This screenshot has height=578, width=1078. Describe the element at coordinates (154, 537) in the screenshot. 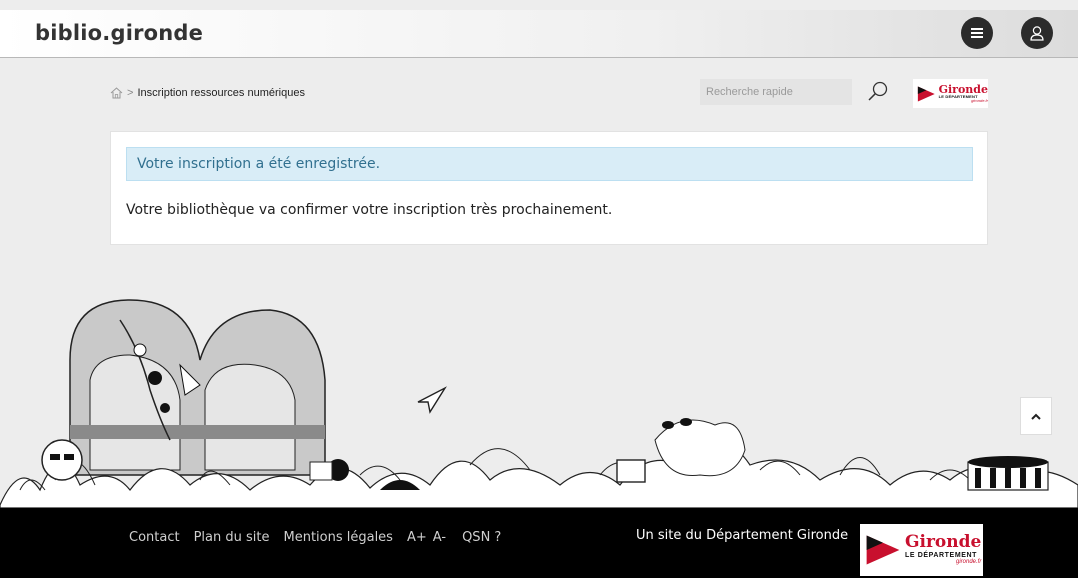

I see `footer-link-contact: Contact` at that location.